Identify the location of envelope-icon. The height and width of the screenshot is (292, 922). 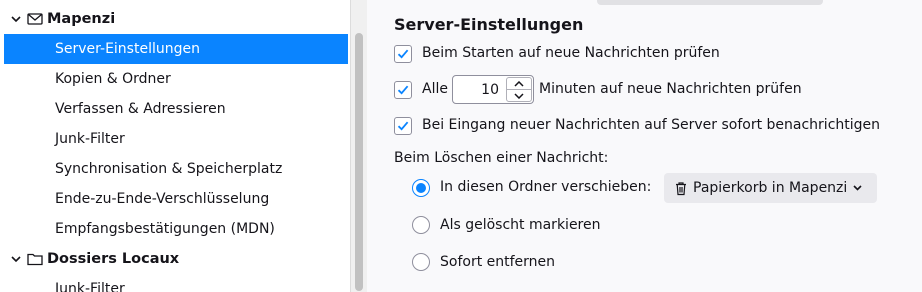
(35, 19).